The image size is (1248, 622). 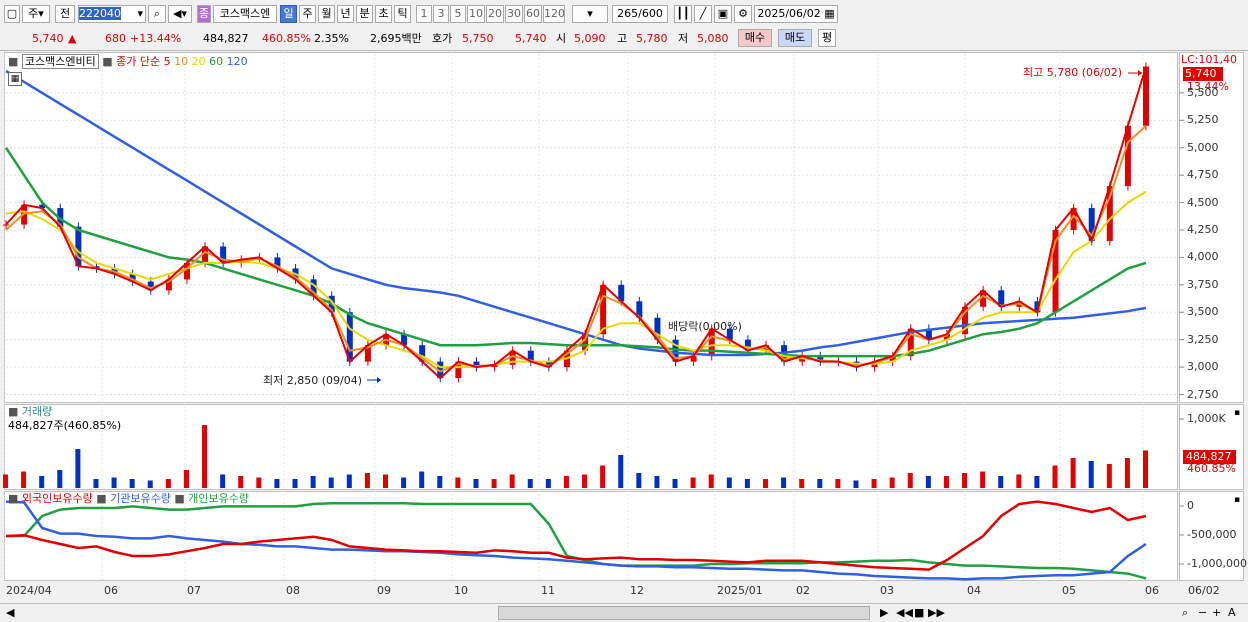 What do you see at coordinates (194, 590) in the screenshot?
I see `x-axis-label: 07` at bounding box center [194, 590].